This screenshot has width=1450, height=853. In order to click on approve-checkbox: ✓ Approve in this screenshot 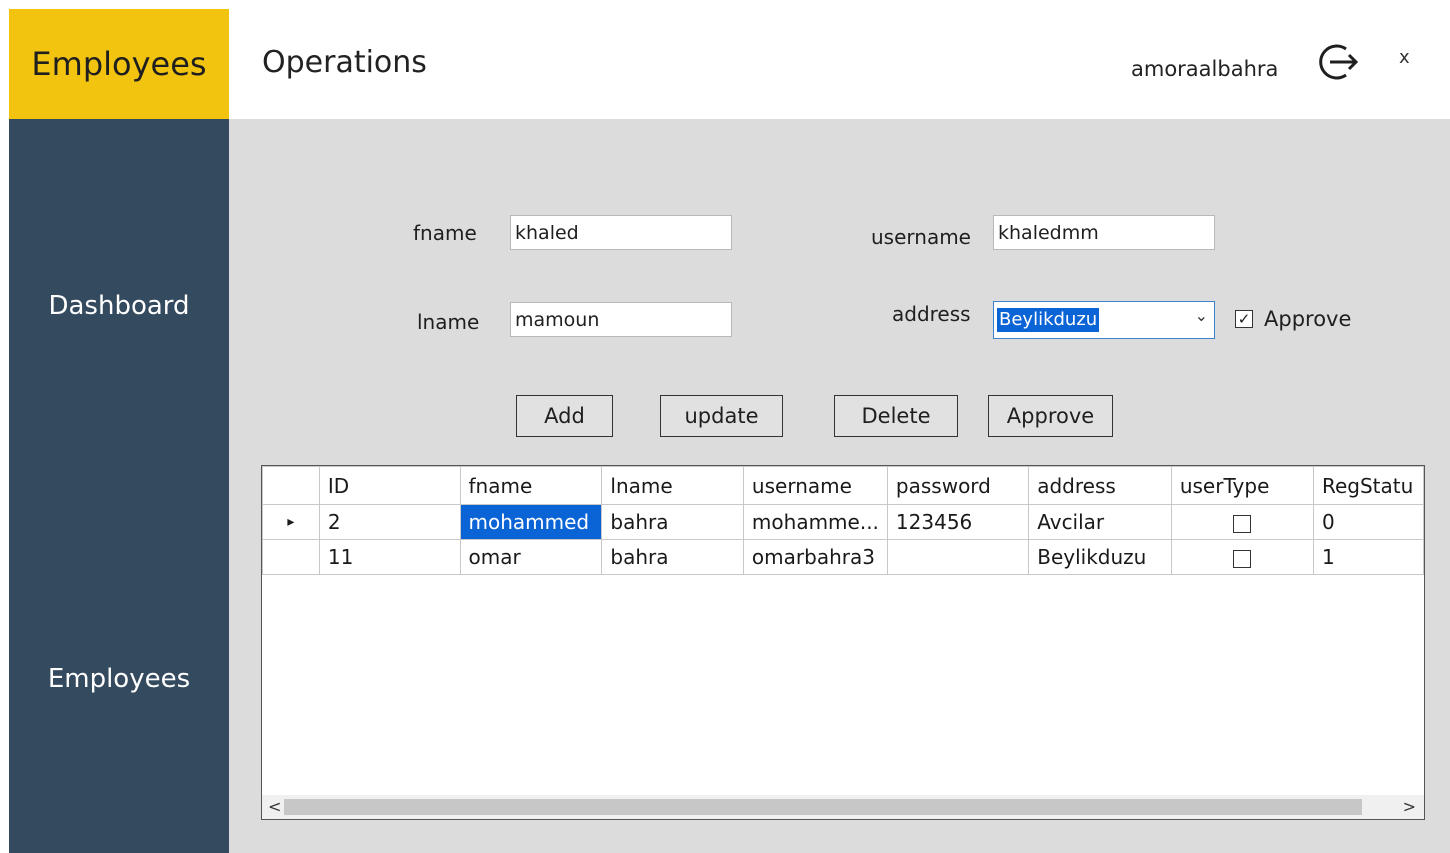, I will do `click(1293, 319)`.